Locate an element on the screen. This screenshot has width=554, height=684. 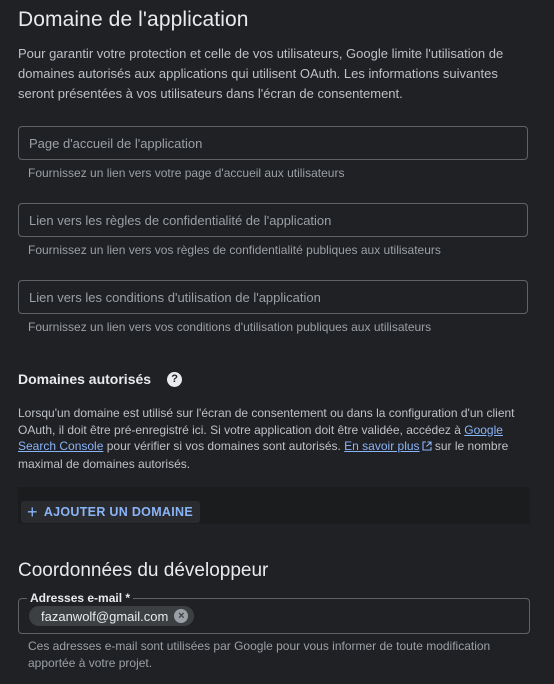
email-chip: fazanwolf@gmail.com × is located at coordinates (112, 616).